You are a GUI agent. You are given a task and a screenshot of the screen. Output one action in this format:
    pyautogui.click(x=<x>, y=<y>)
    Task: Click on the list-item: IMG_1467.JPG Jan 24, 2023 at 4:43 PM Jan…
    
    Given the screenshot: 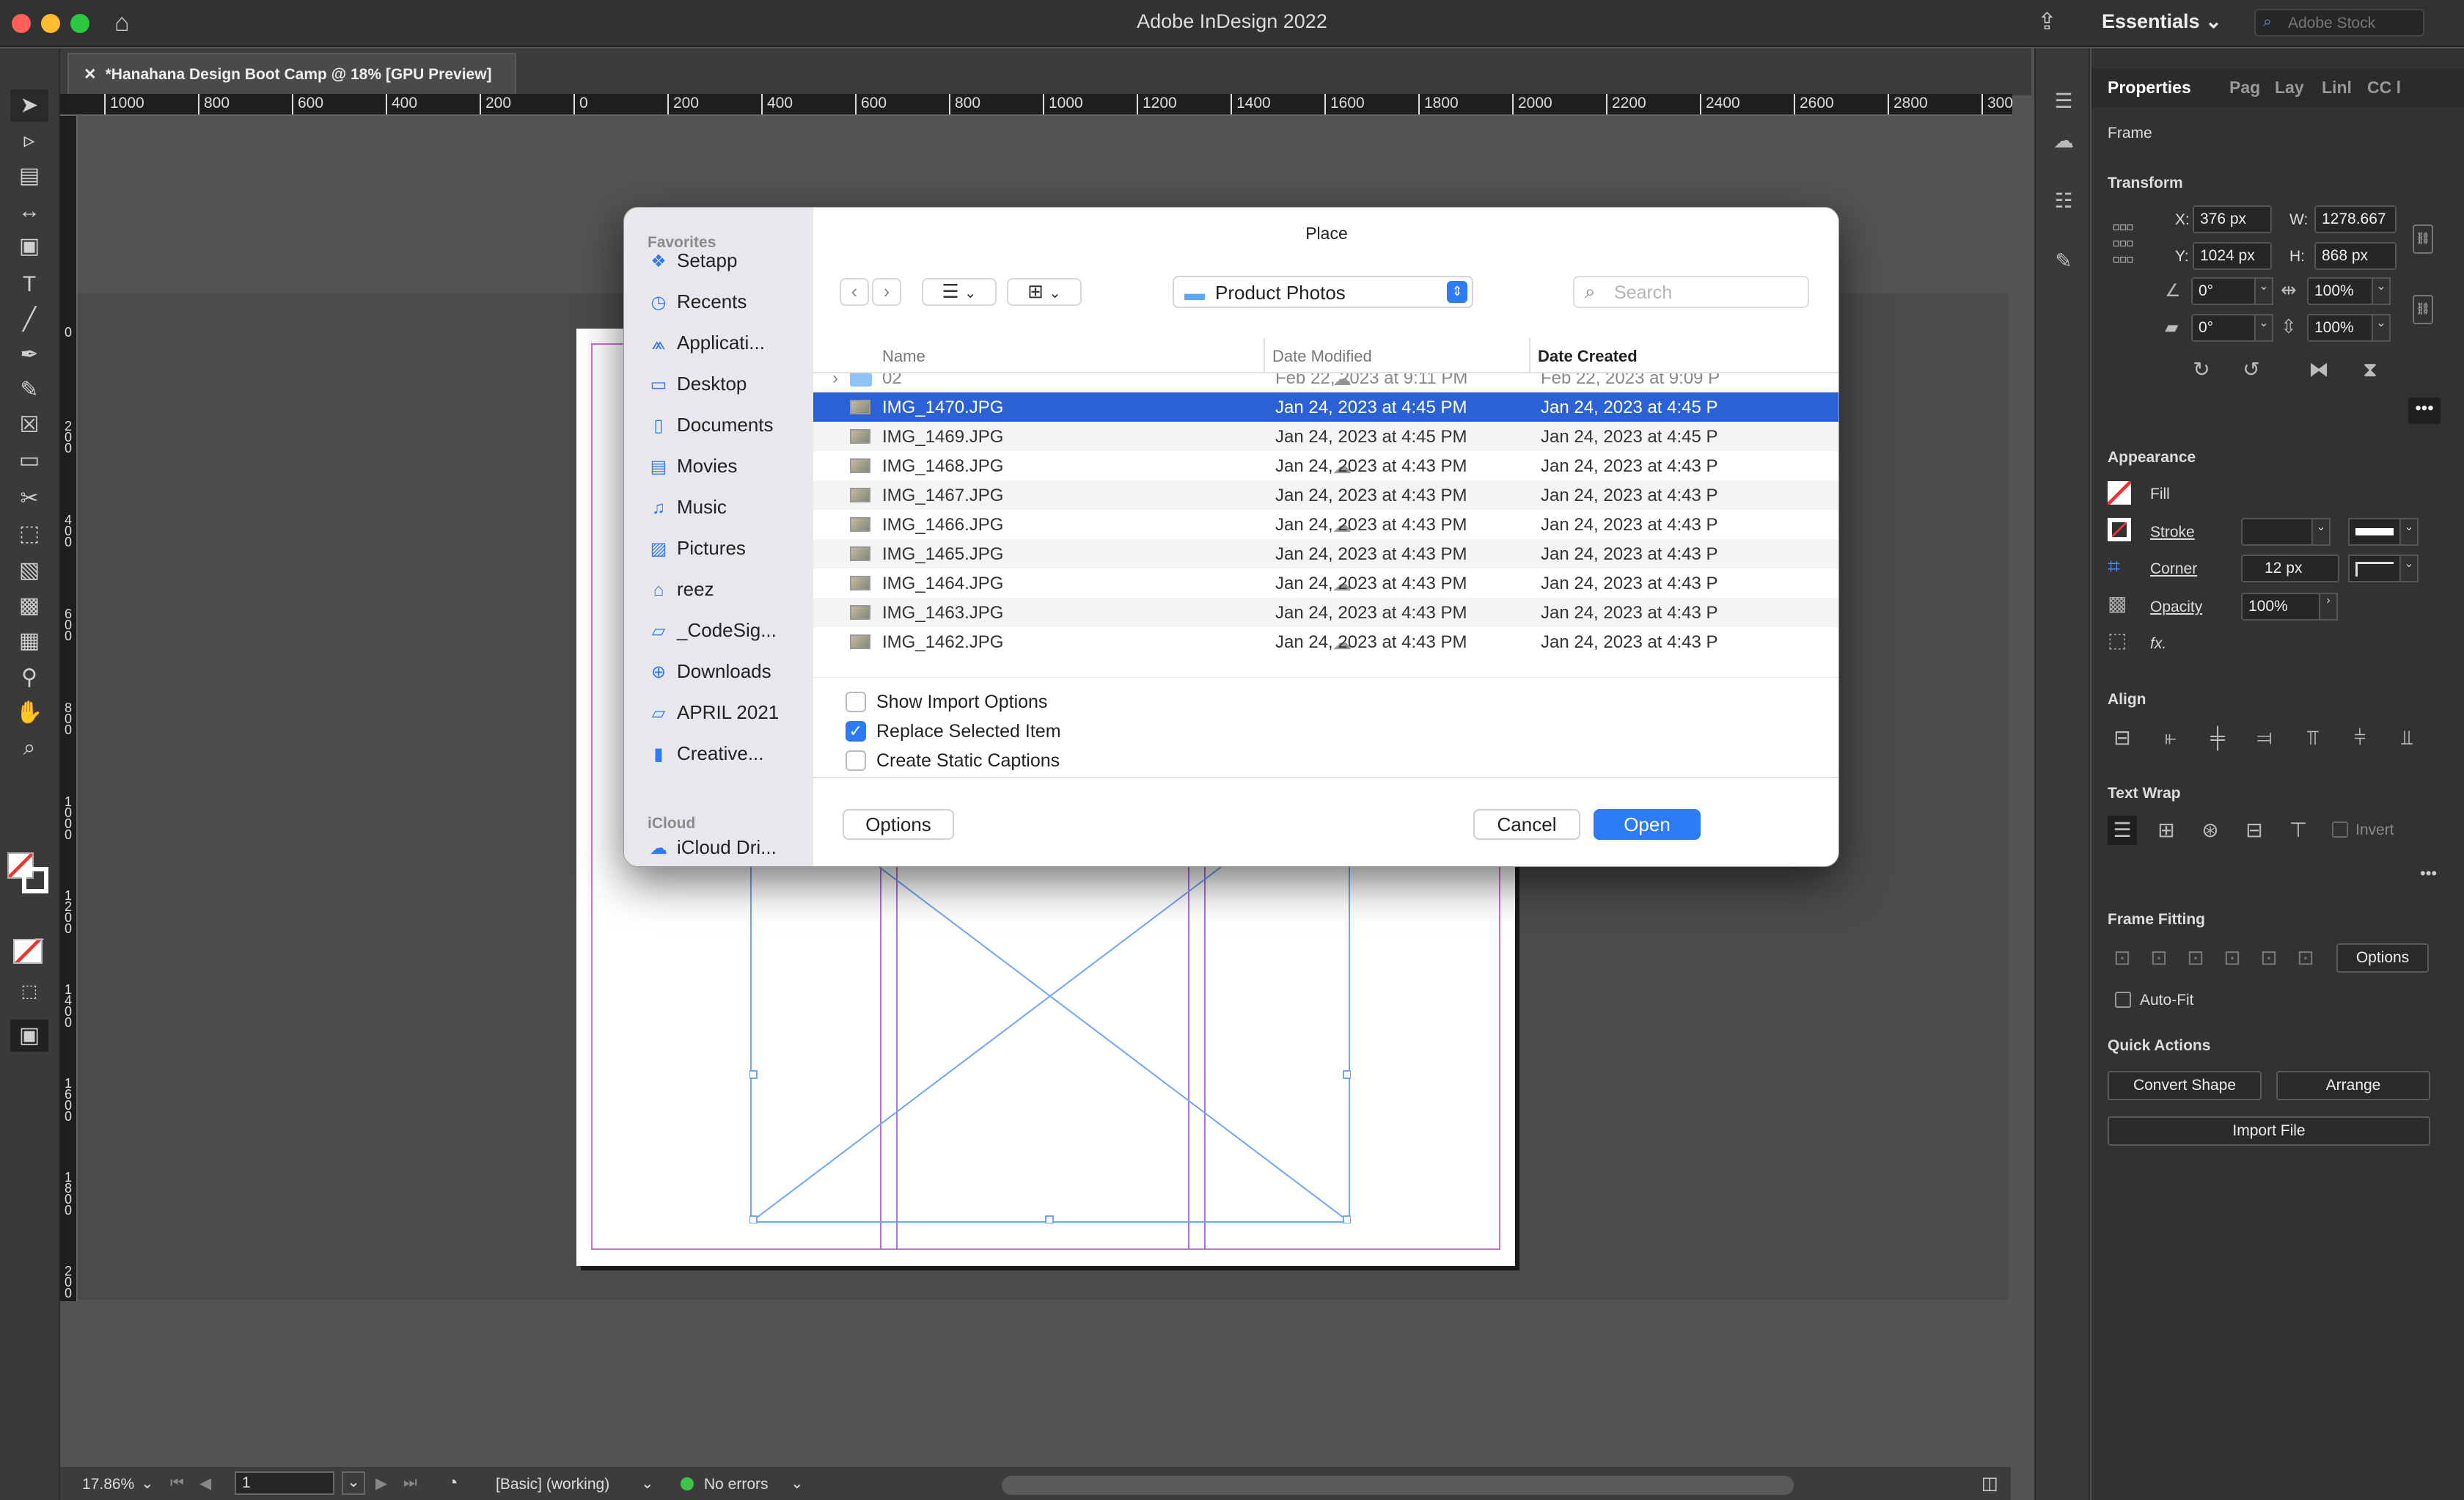 What is the action you would take?
    pyautogui.click(x=1325, y=495)
    